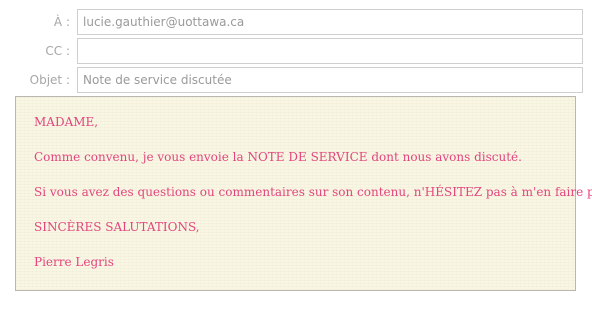 The width and height of the screenshot is (592, 322). I want to click on cc-row: CC :, so click(296, 51).